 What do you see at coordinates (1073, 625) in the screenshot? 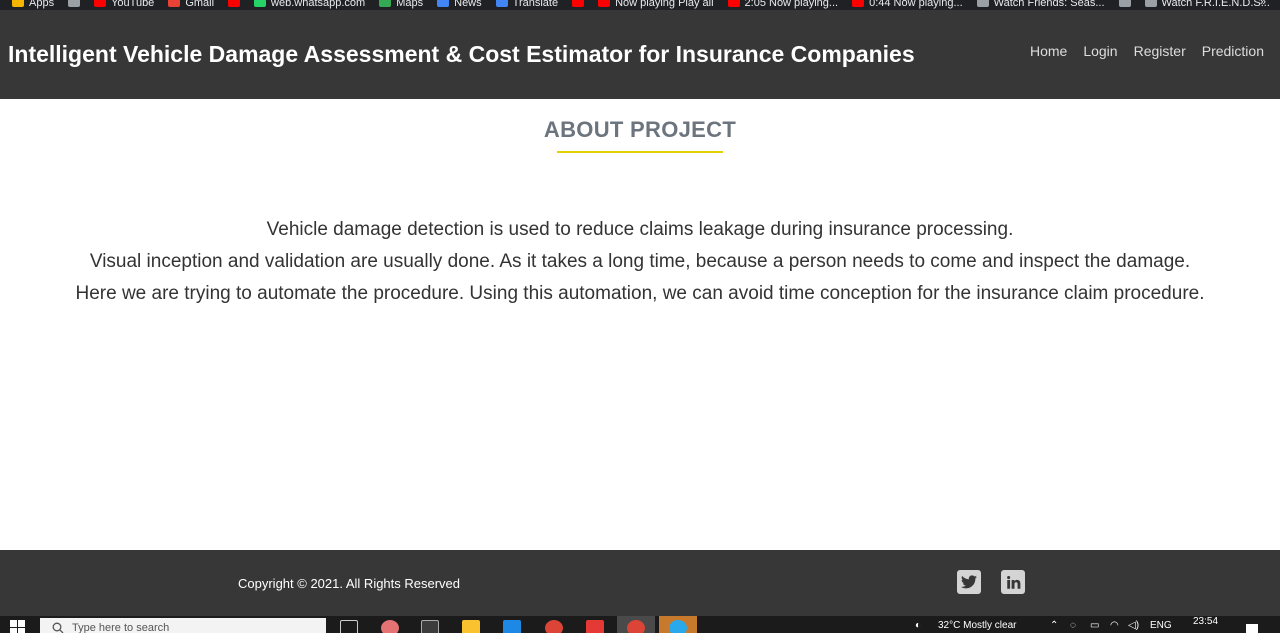
I see `tray-network-icon: ◌` at bounding box center [1073, 625].